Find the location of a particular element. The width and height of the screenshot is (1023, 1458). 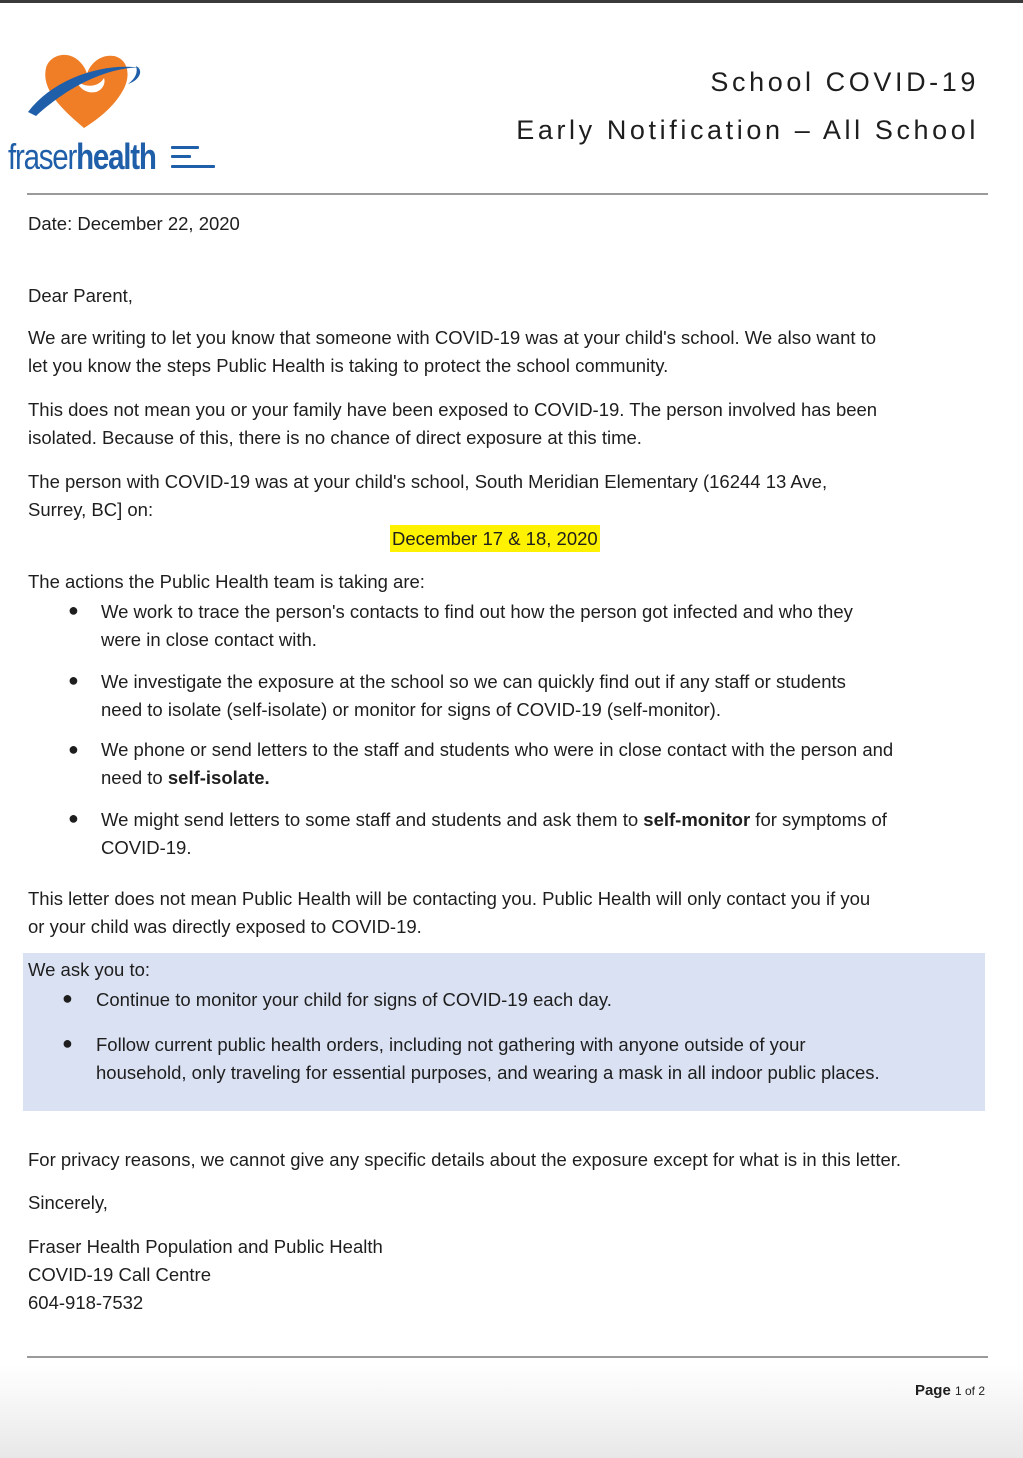

action-4-line-2: COVID-19. is located at coordinates (146, 847).